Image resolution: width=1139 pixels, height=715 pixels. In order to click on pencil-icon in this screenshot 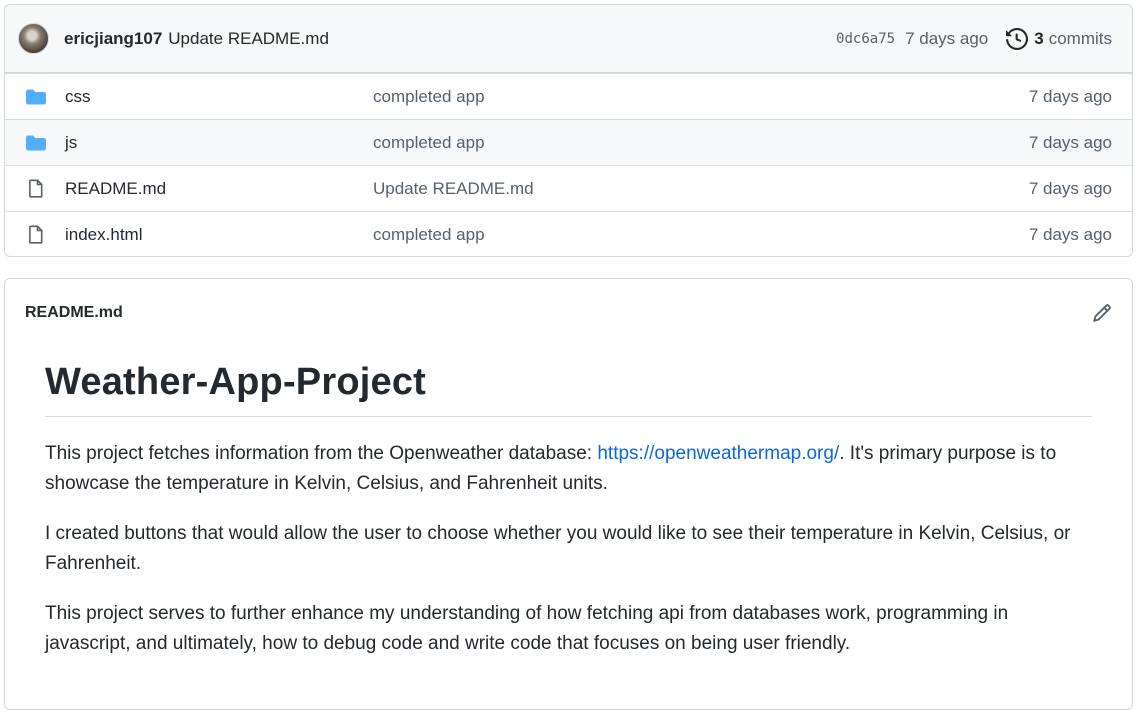, I will do `click(1102, 313)`.